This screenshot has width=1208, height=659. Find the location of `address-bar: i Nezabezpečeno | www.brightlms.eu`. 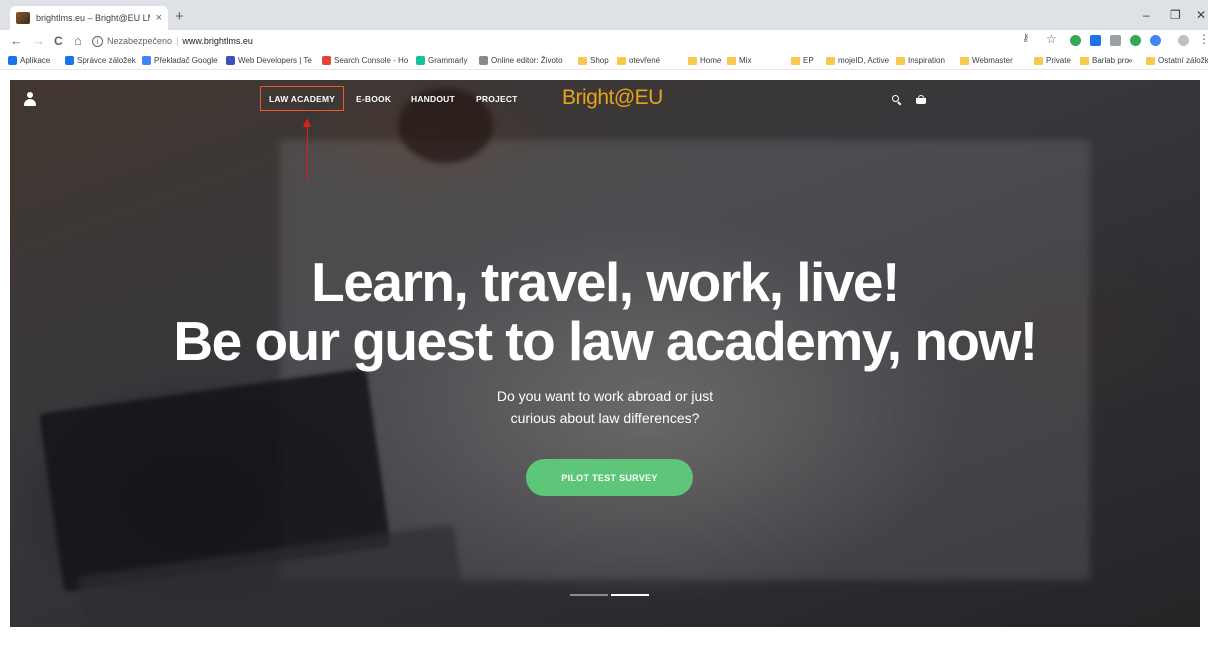

address-bar: i Nezabezpečeno | www.brightlms.eu is located at coordinates (552, 41).